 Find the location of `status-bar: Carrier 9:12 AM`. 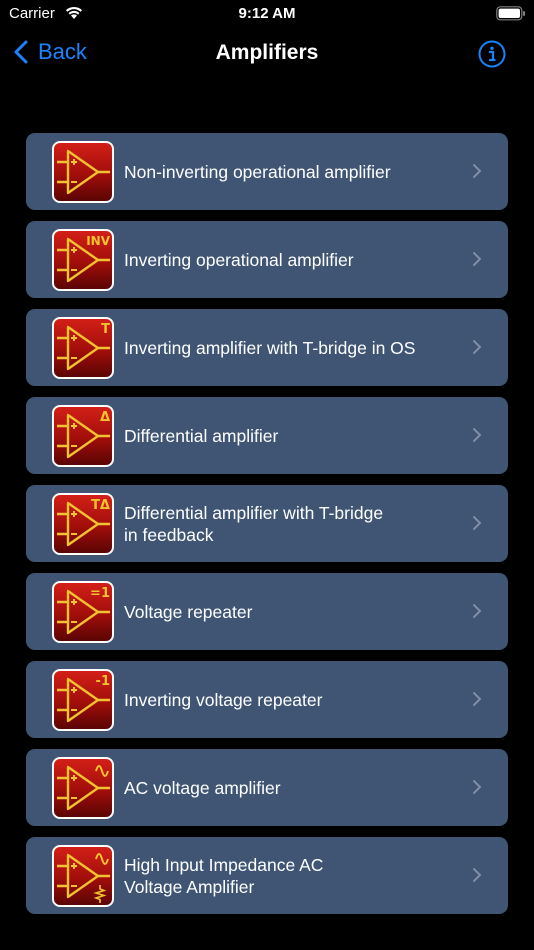

status-bar: Carrier 9:12 AM is located at coordinates (267, 14).